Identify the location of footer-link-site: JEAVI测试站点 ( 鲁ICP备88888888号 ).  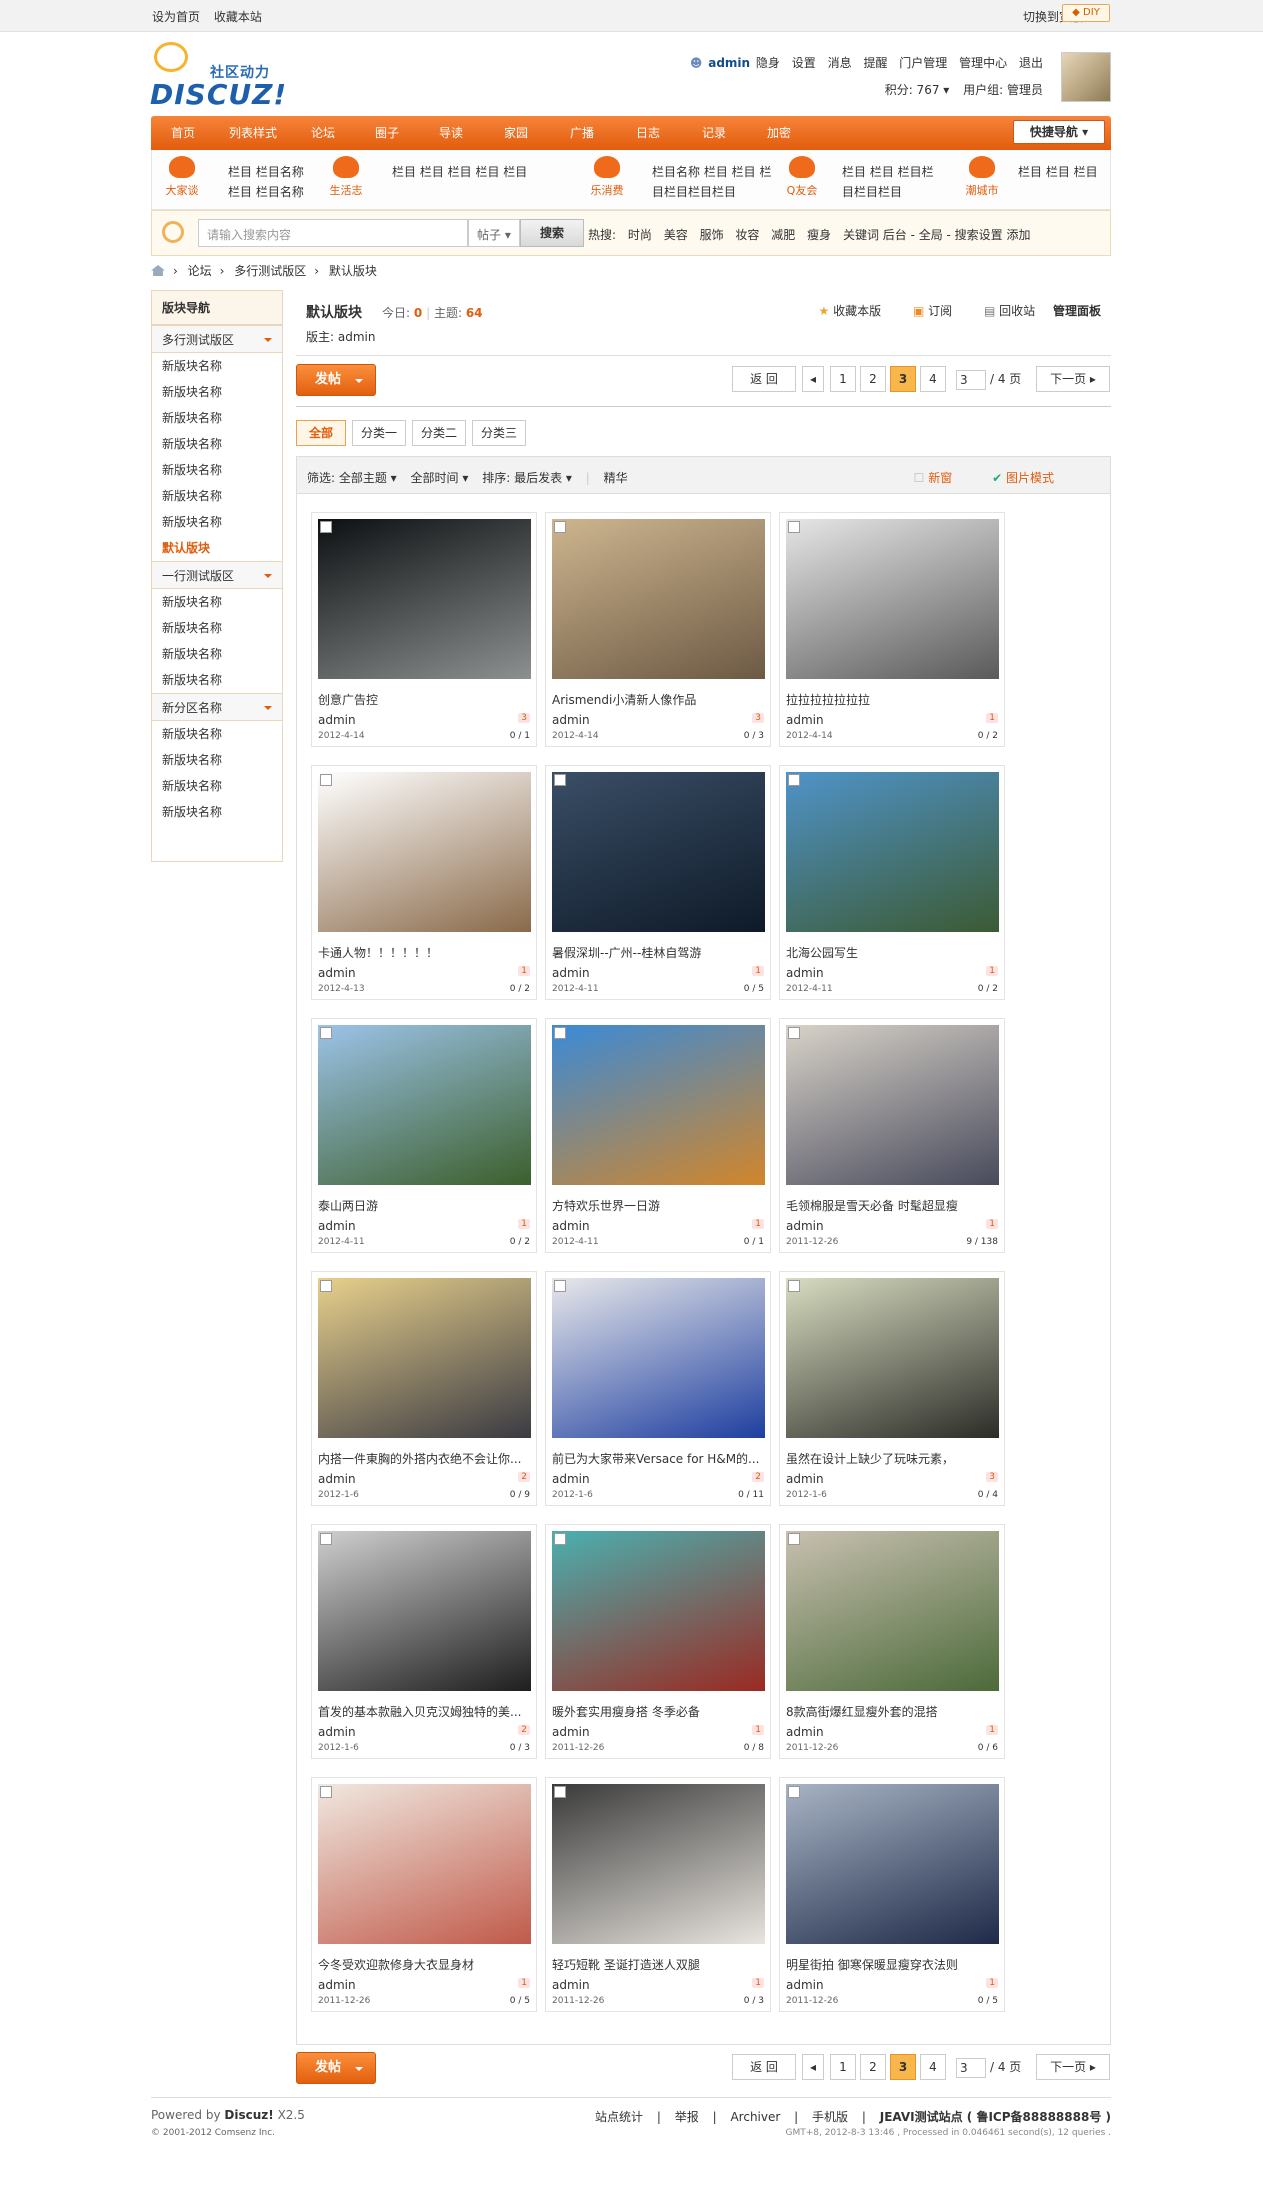
(995, 2117).